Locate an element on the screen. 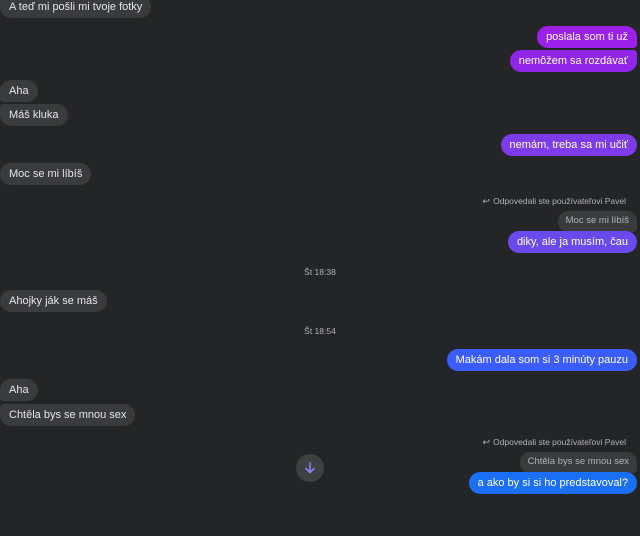 This screenshot has width=640, height=536. message-outgoing: poslala som ti už is located at coordinates (587, 37).